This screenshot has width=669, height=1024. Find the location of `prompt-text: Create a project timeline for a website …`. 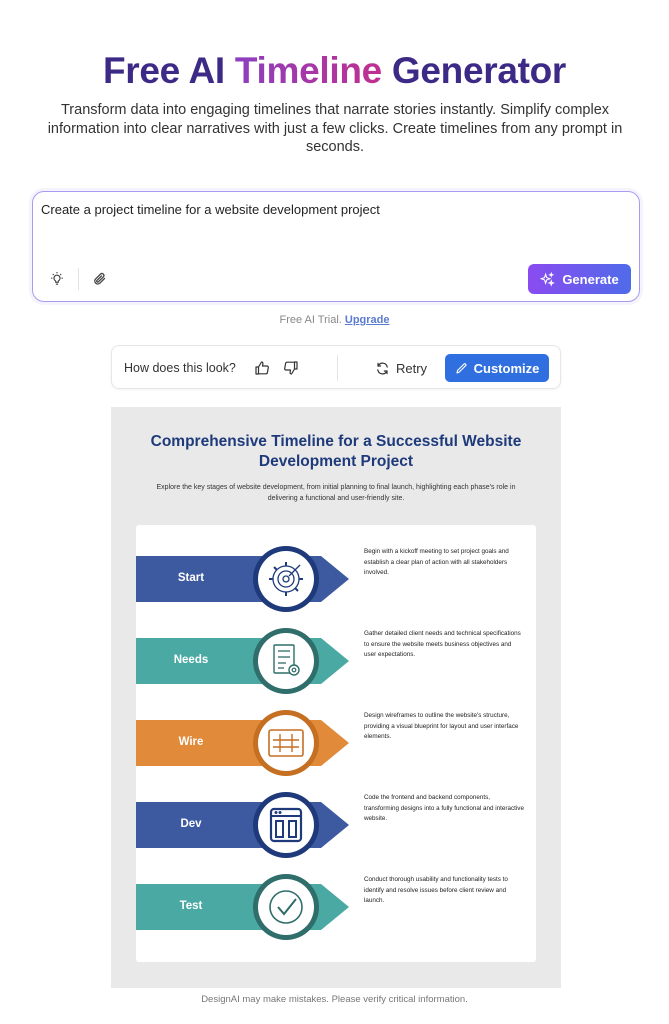

prompt-text: Create a project timeline for a website … is located at coordinates (210, 209).